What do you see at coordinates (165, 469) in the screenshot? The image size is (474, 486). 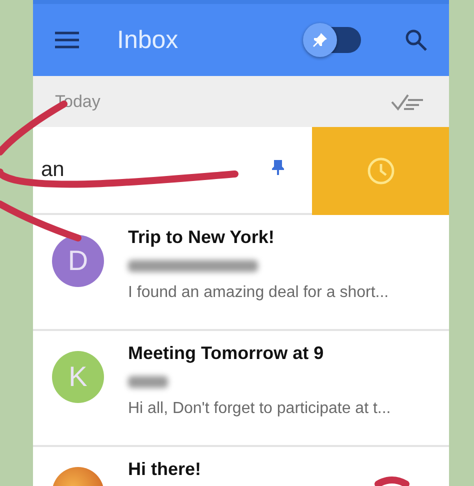 I see `email-subject: Hi there!` at bounding box center [165, 469].